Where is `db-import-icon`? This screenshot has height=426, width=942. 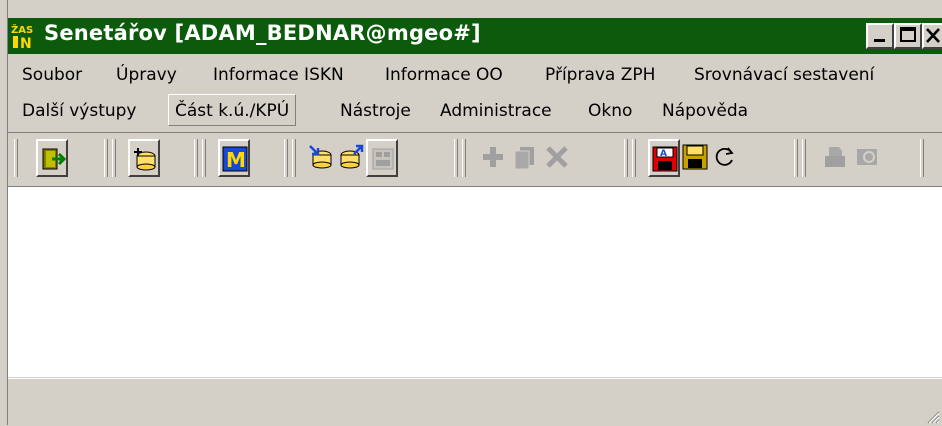 db-import-icon is located at coordinates (320, 157).